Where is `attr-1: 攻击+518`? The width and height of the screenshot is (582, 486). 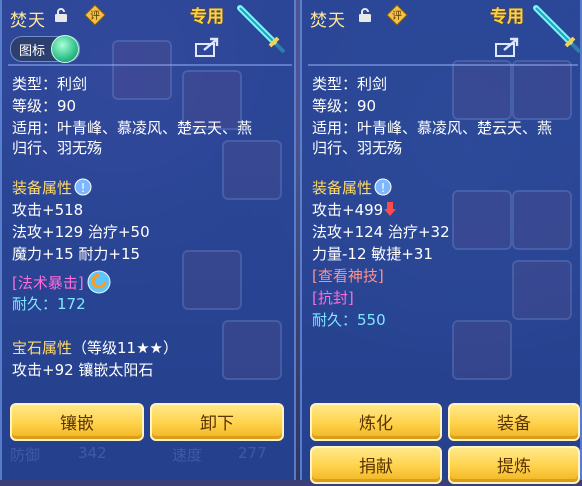
attr-1: 攻击+518 is located at coordinates (48, 210).